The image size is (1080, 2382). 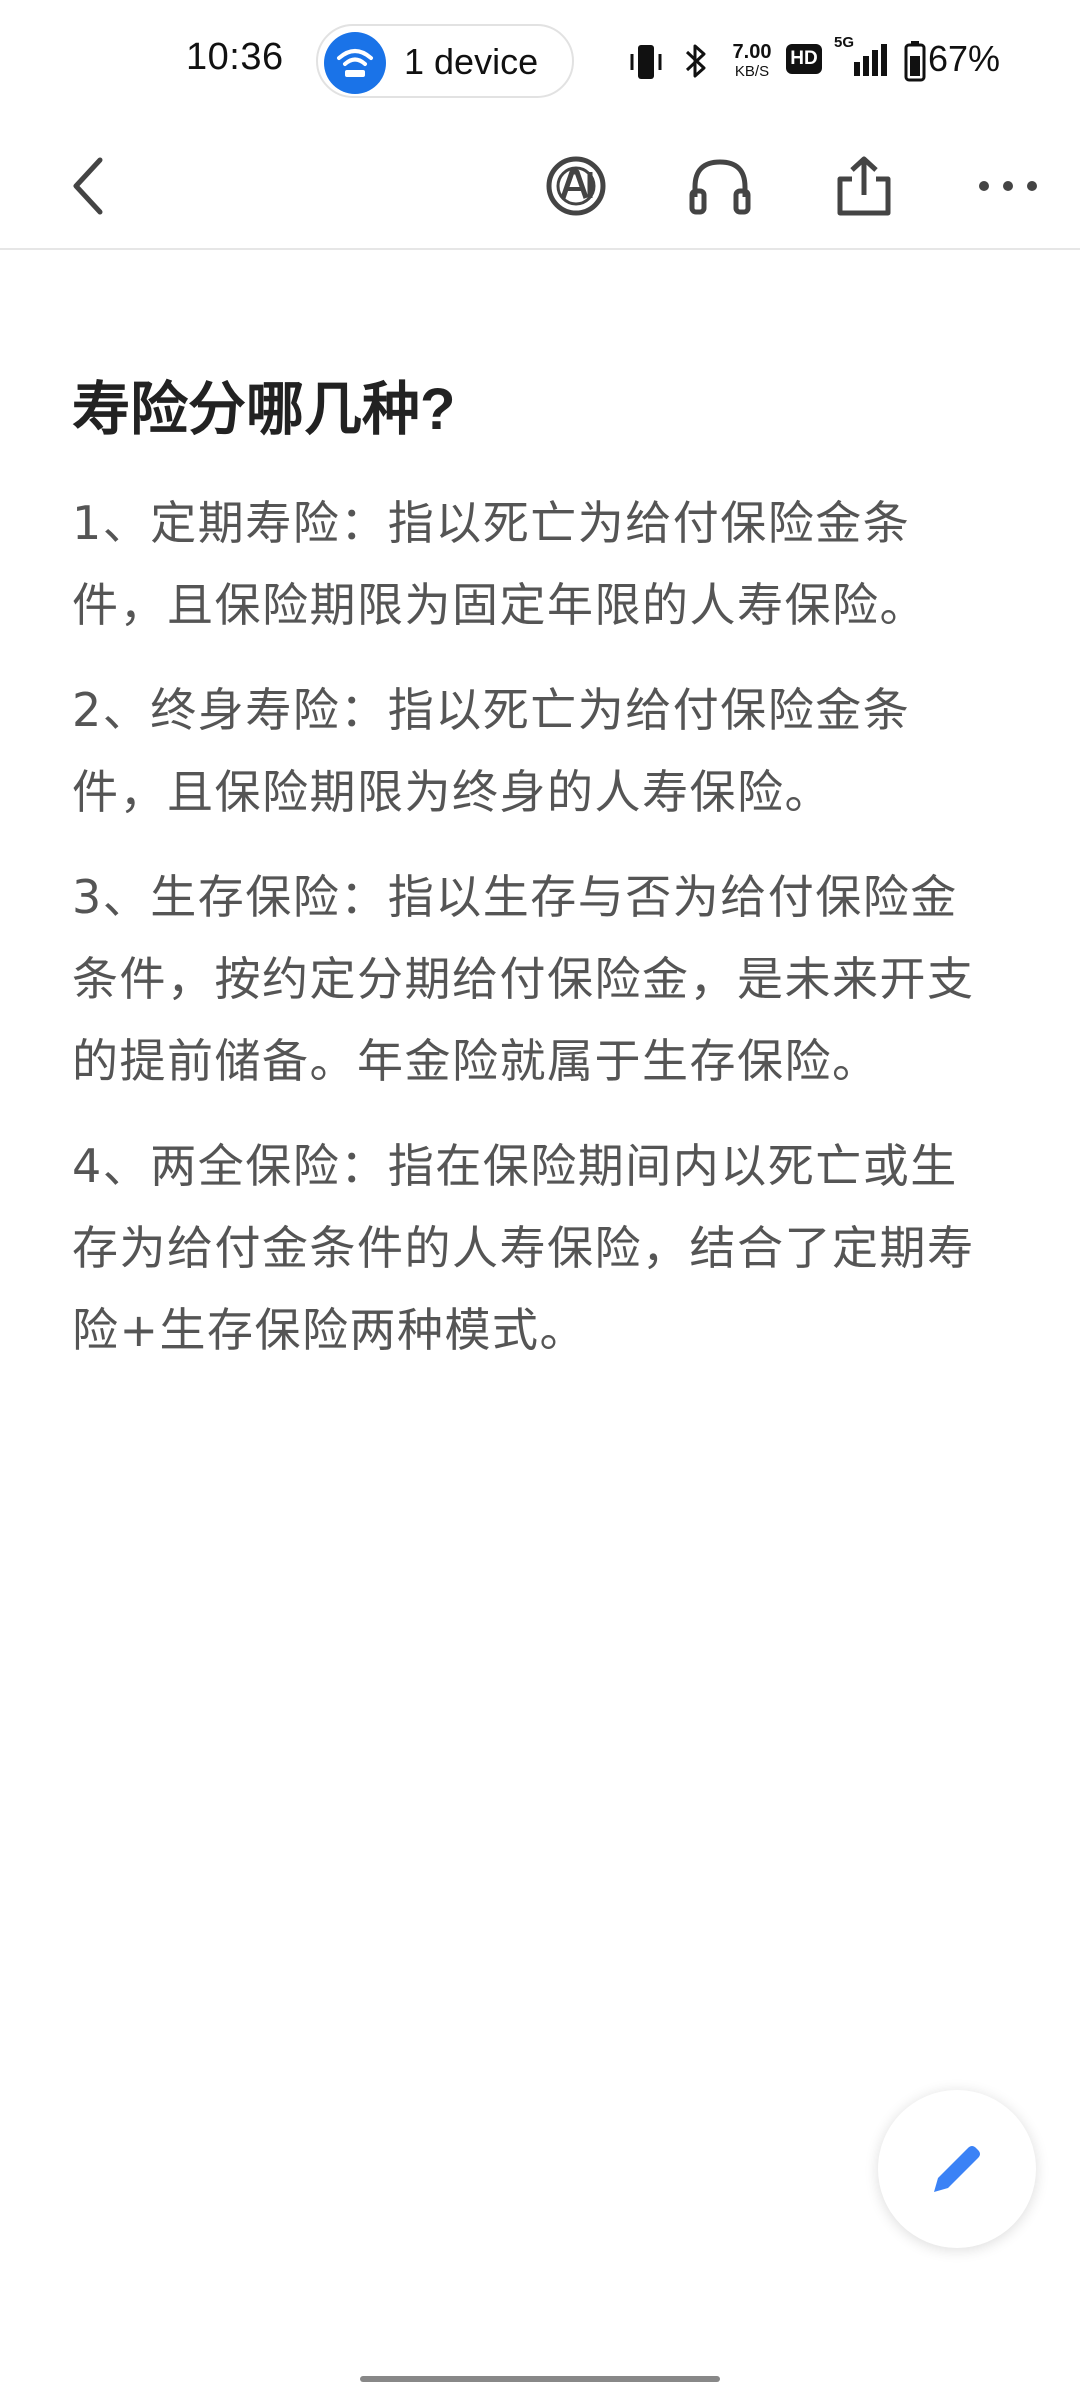 I want to click on top-toolbar, so click(x=540, y=186).